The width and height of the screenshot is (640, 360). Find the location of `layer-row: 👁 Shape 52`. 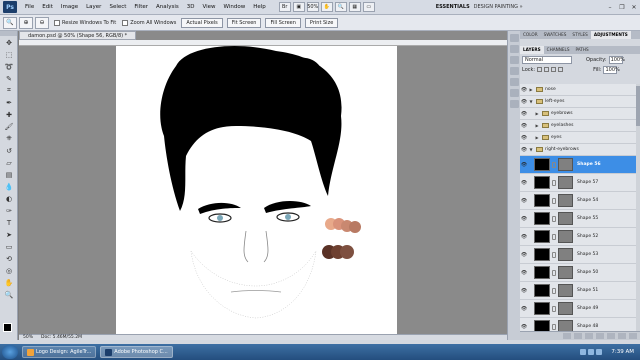

layer-row: 👁 Shape 52 is located at coordinates (580, 237).